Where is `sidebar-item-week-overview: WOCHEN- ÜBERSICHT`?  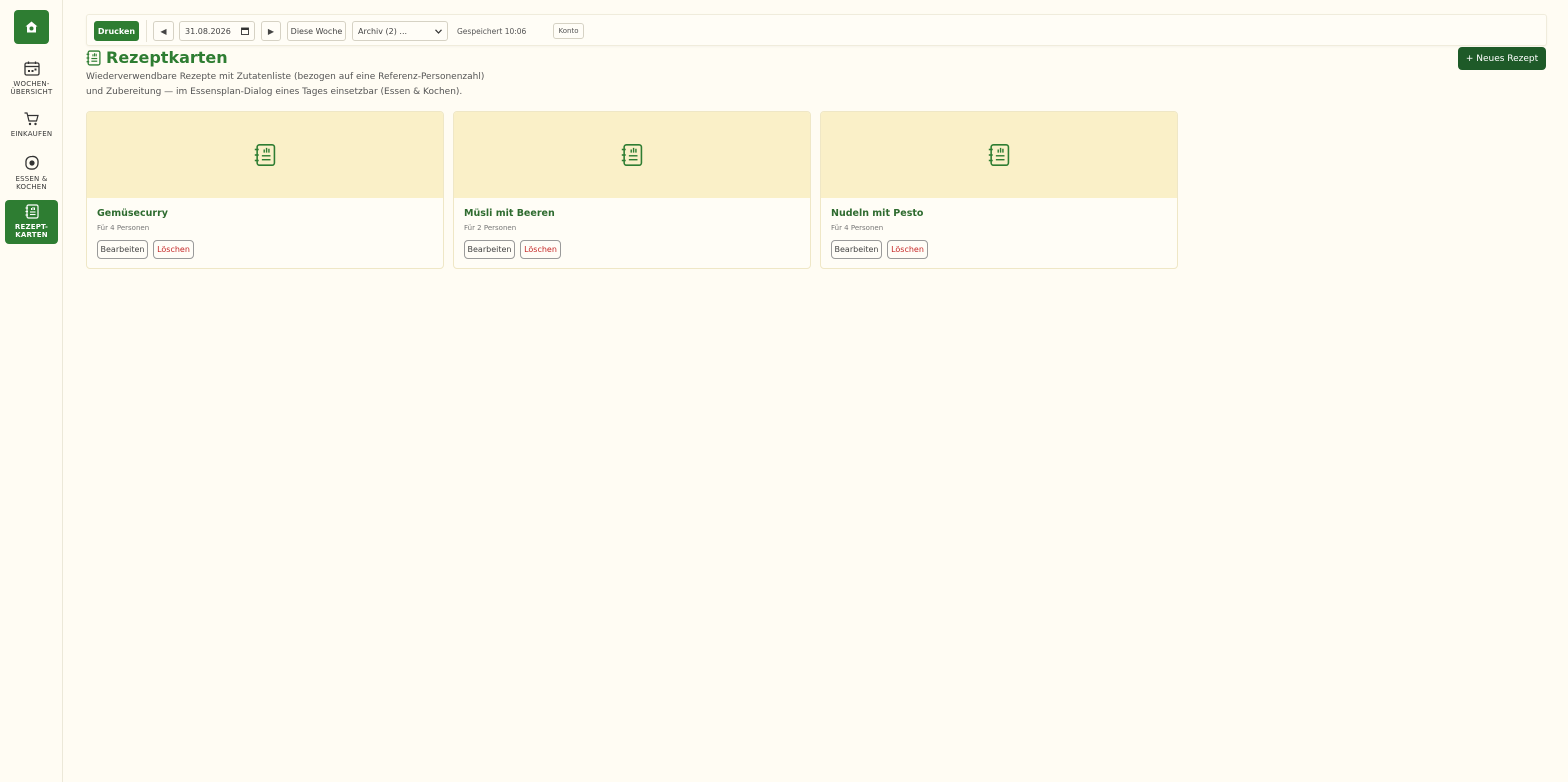
sidebar-item-week-overview: WOCHEN- ÜBERSICHT is located at coordinates (31, 78).